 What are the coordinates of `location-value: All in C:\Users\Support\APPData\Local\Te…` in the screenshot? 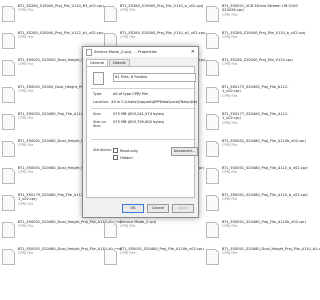 It's located at (154, 102).